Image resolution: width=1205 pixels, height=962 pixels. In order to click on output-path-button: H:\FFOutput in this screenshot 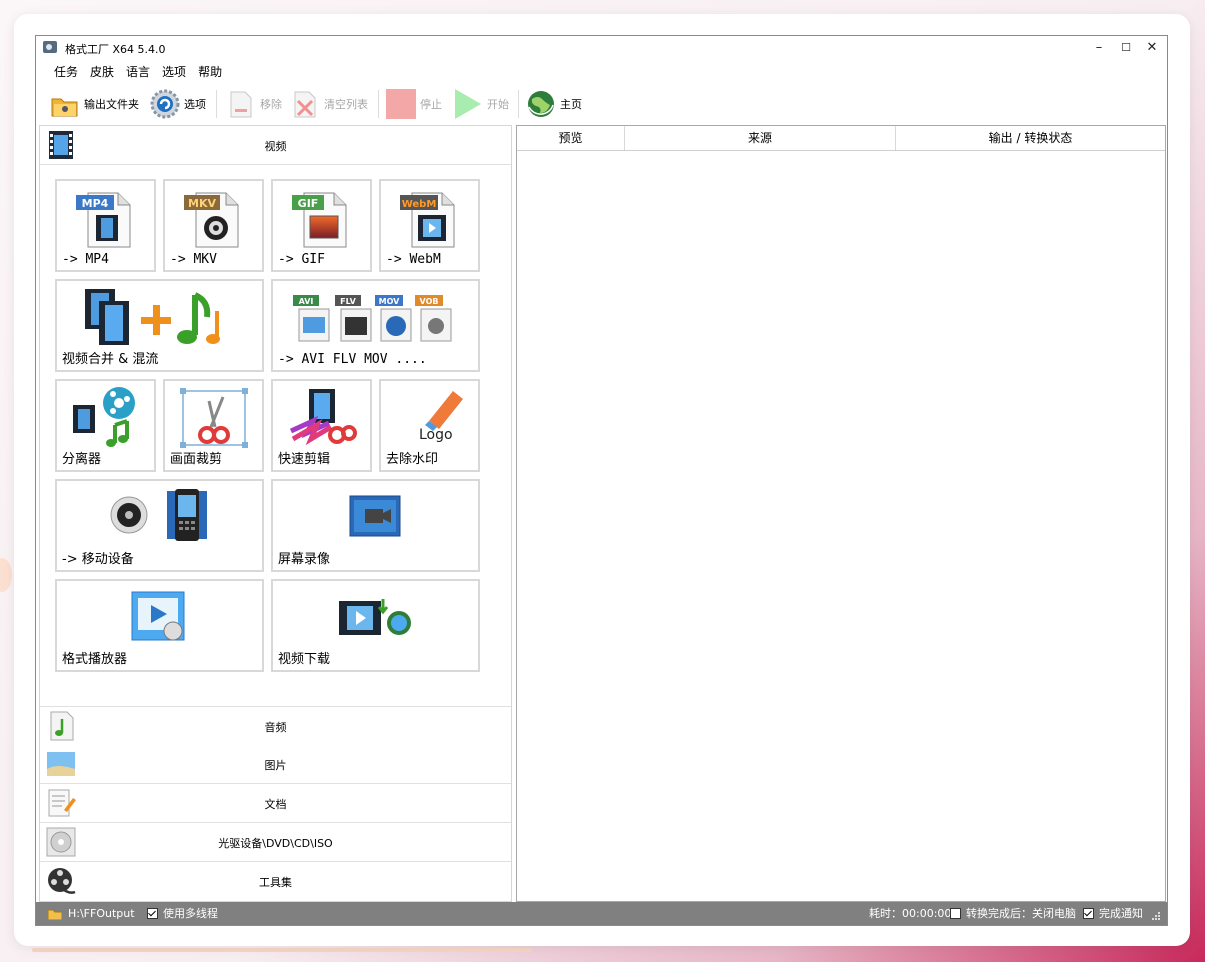, I will do `click(91, 913)`.